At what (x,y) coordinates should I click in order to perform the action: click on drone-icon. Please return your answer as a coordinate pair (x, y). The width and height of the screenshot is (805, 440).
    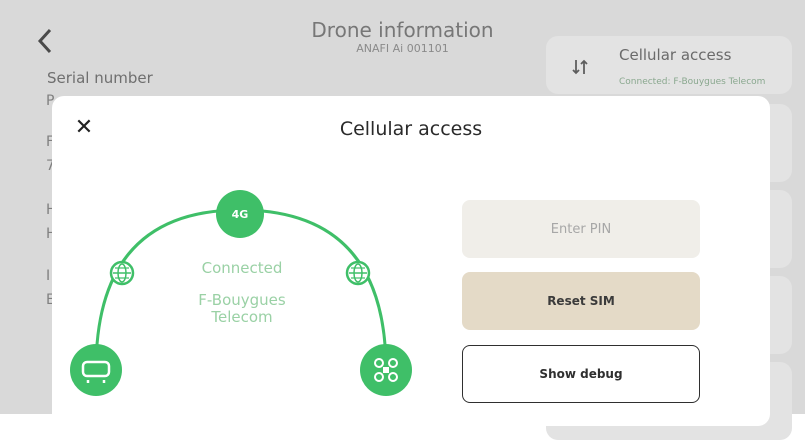
    Looking at the image, I should click on (386, 370).